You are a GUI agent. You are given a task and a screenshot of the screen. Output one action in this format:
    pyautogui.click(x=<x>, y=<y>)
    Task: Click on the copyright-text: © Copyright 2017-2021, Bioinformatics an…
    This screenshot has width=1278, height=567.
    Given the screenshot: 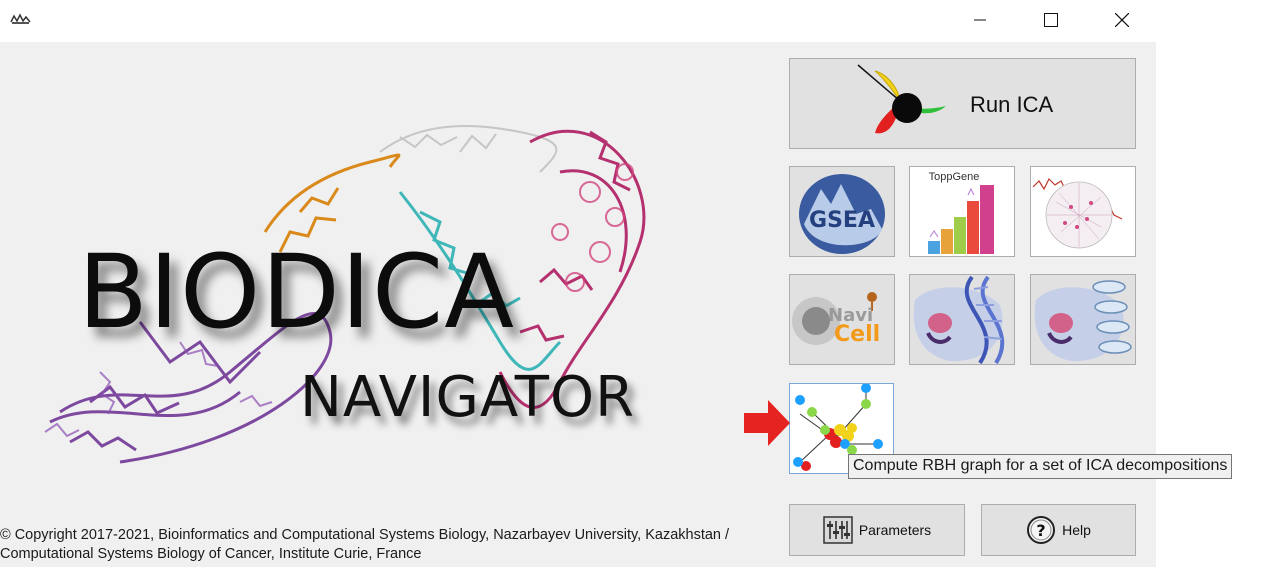 What is the action you would take?
    pyautogui.click(x=385, y=545)
    